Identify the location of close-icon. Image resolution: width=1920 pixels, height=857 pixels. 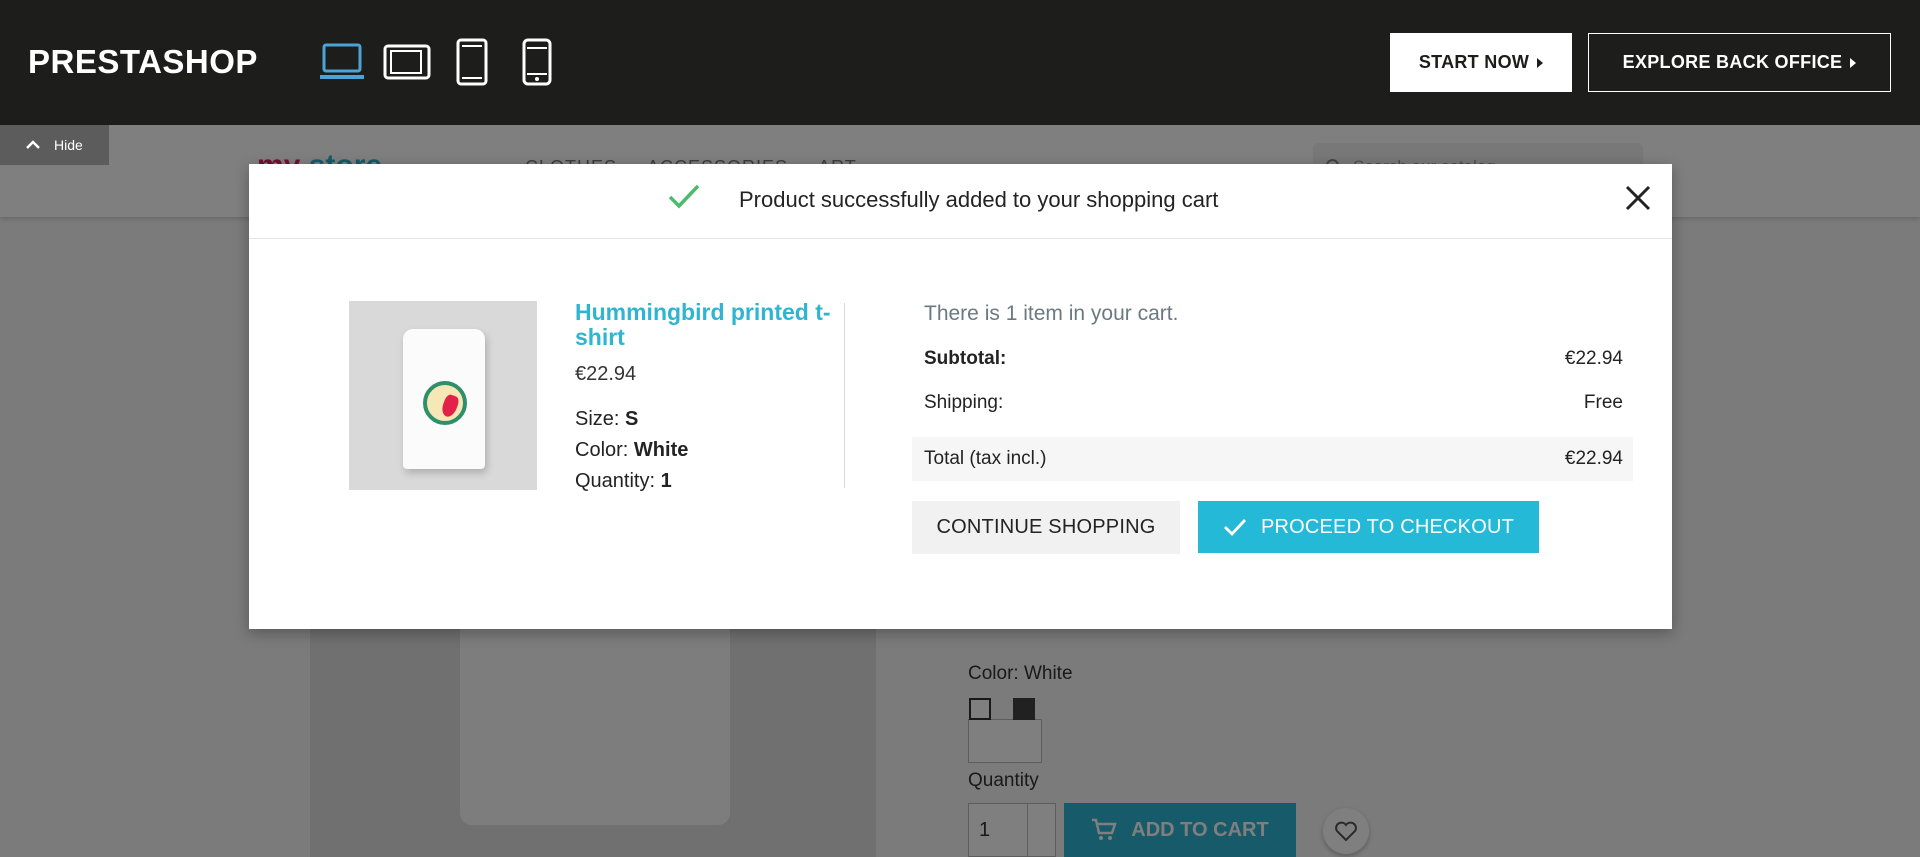
(1638, 198).